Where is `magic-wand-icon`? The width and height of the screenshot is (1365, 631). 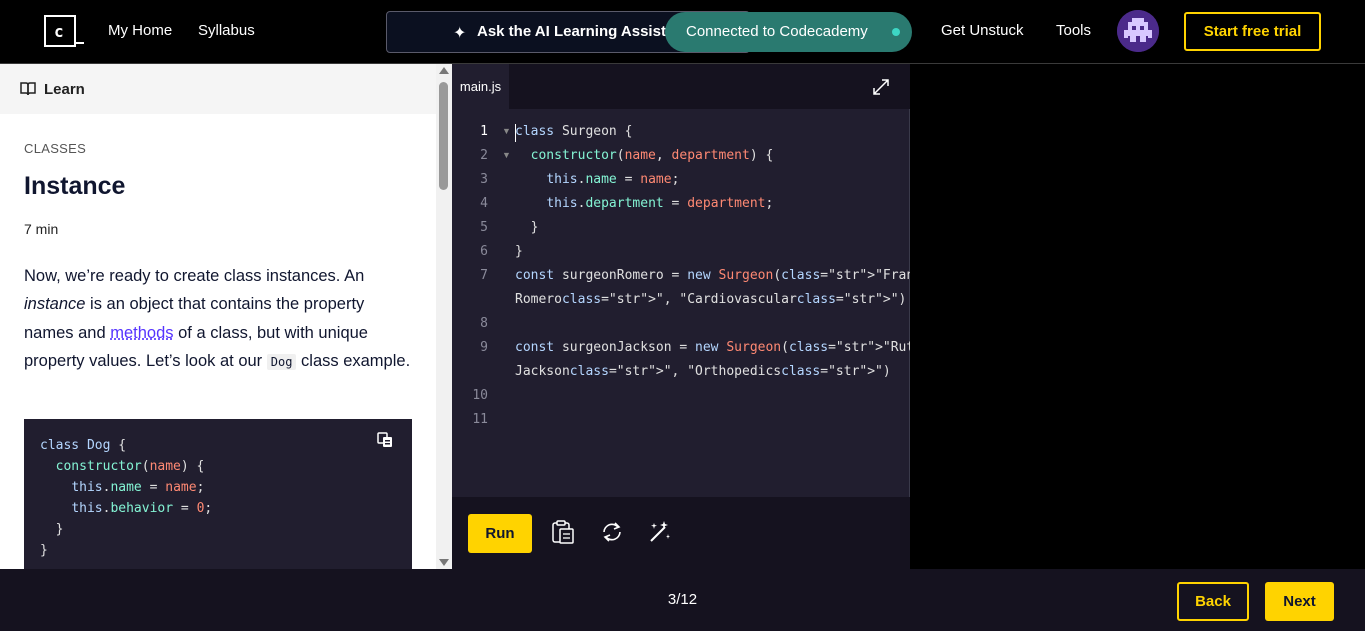 magic-wand-icon is located at coordinates (660, 532).